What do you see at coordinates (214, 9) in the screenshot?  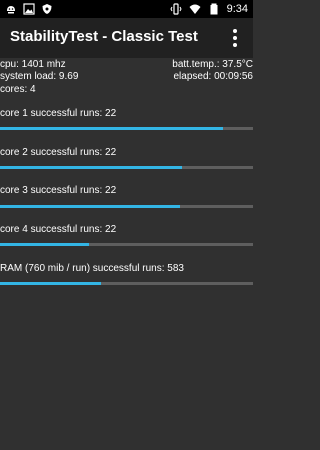 I see `battery-icon` at bounding box center [214, 9].